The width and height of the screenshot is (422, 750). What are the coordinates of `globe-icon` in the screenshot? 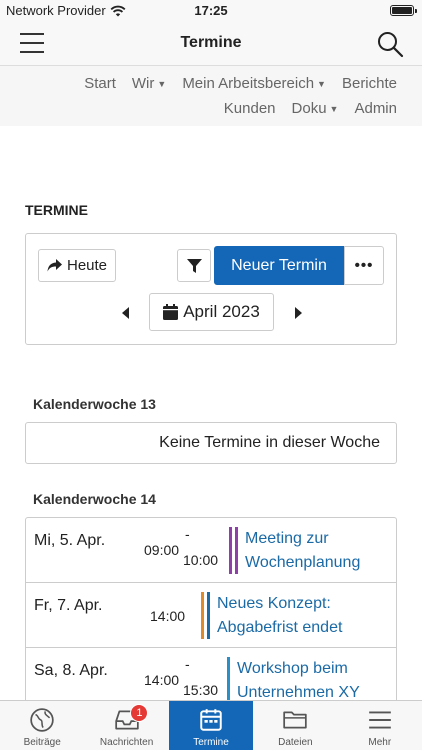 It's located at (42, 720).